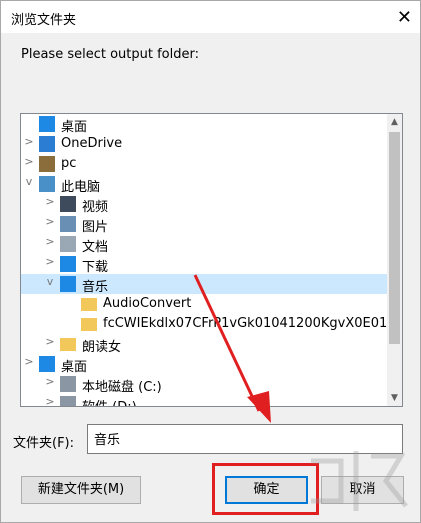  Describe the element at coordinates (95, 267) in the screenshot. I see `tree-item-label: 下载` at that location.